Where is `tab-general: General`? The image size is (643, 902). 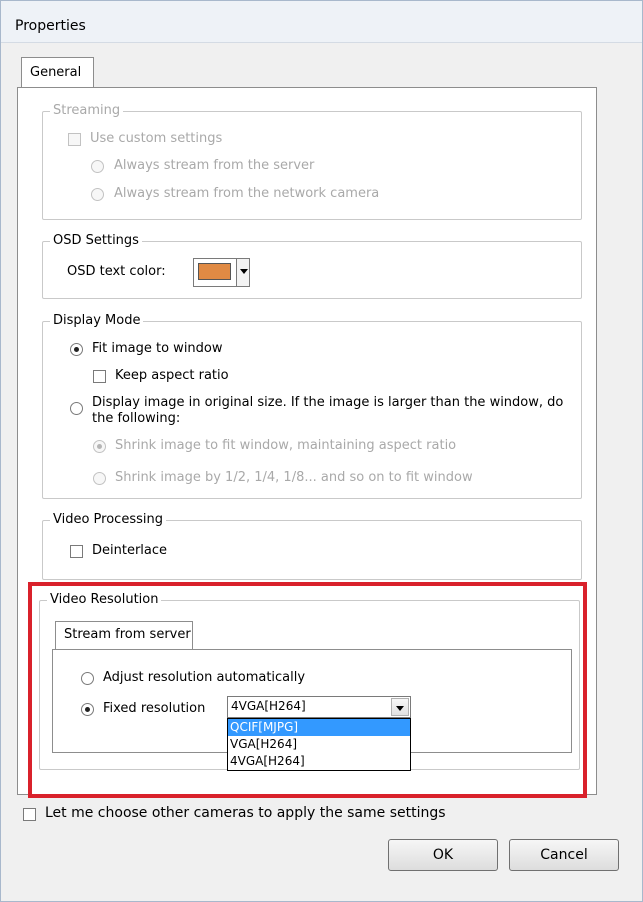 tab-general: General is located at coordinates (57, 72).